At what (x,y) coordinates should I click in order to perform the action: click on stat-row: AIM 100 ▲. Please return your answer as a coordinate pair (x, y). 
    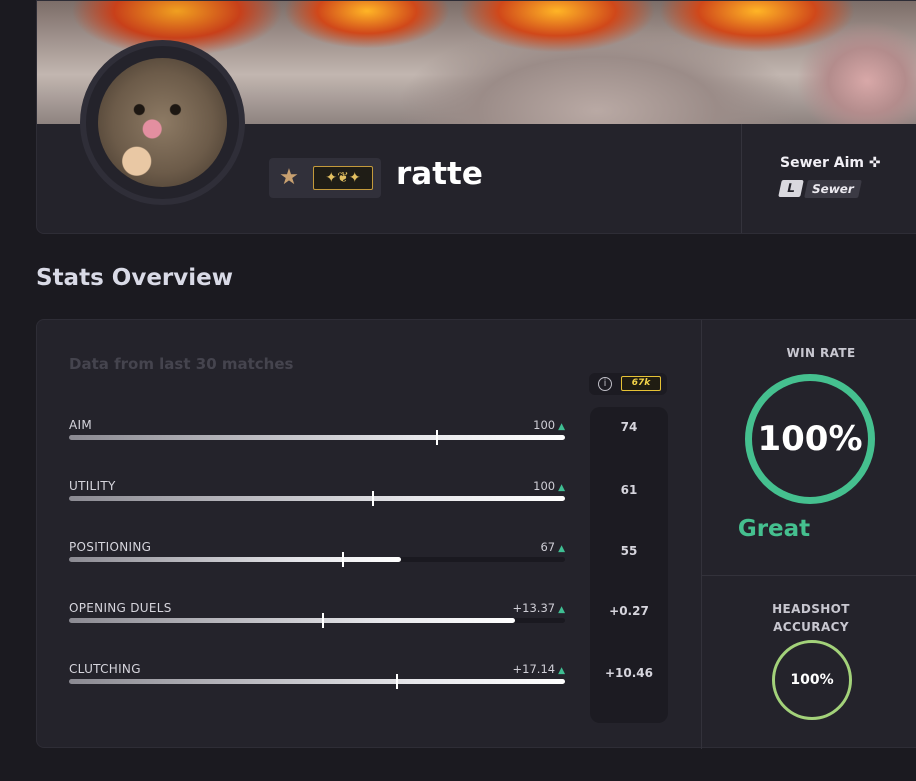
    Looking at the image, I should click on (317, 438).